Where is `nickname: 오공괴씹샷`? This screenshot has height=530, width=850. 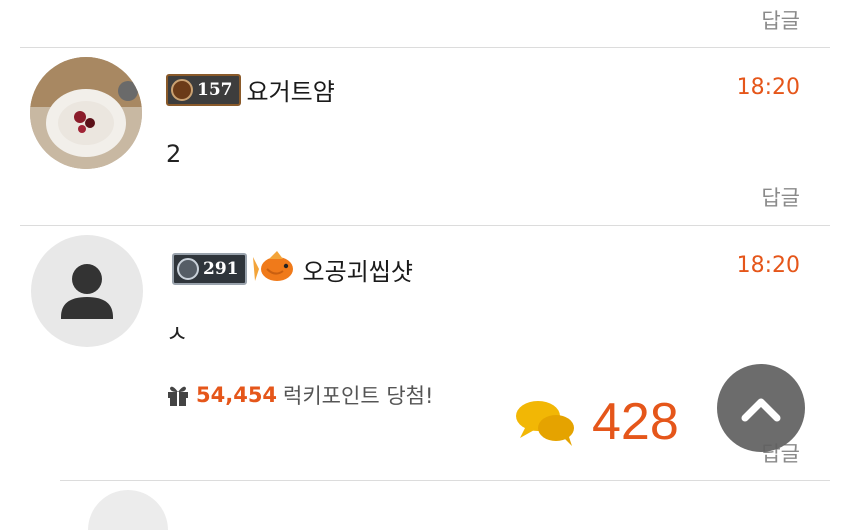 nickname: 오공괴씹샷 is located at coordinates (358, 269).